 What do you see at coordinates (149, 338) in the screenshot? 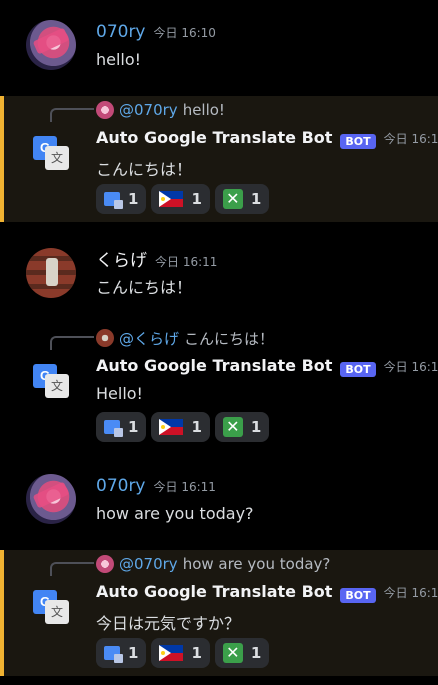
I see `reply-username: @くらげ` at bounding box center [149, 338].